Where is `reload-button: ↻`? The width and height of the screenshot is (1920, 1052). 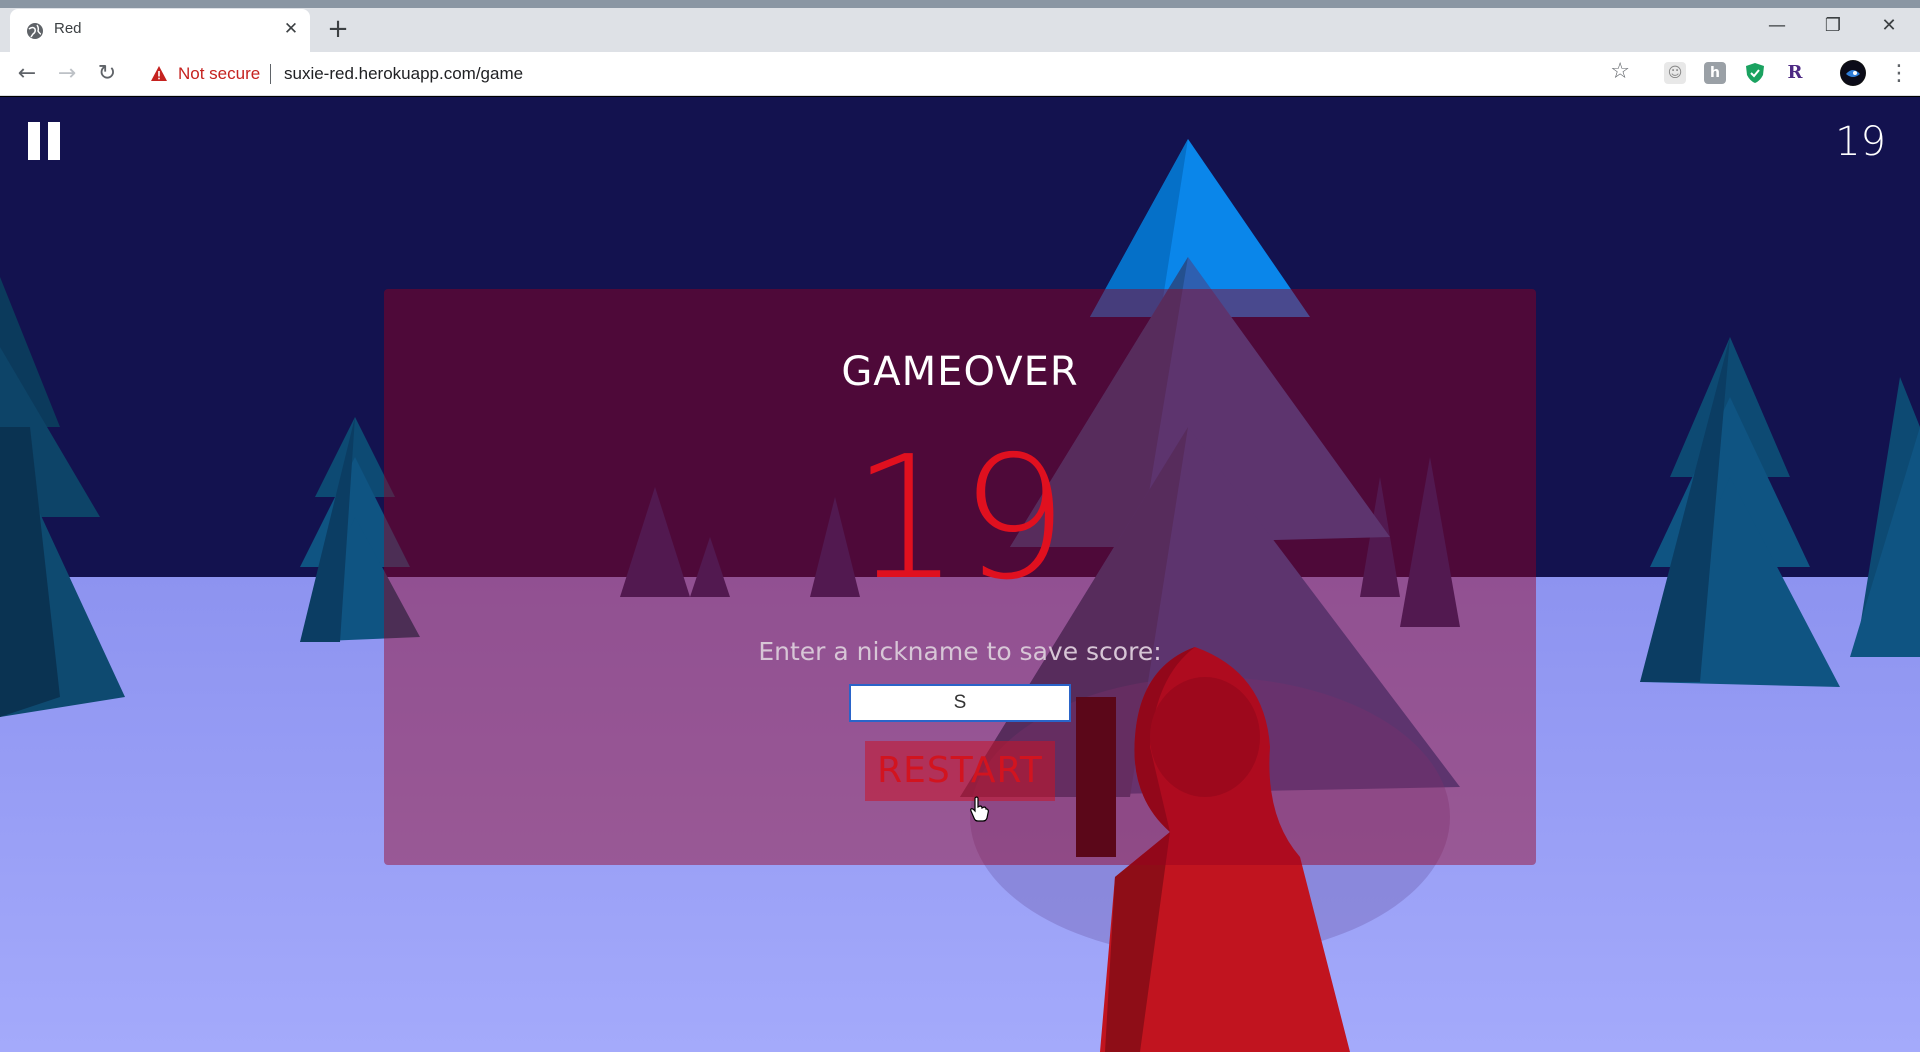 reload-button: ↻ is located at coordinates (107, 74).